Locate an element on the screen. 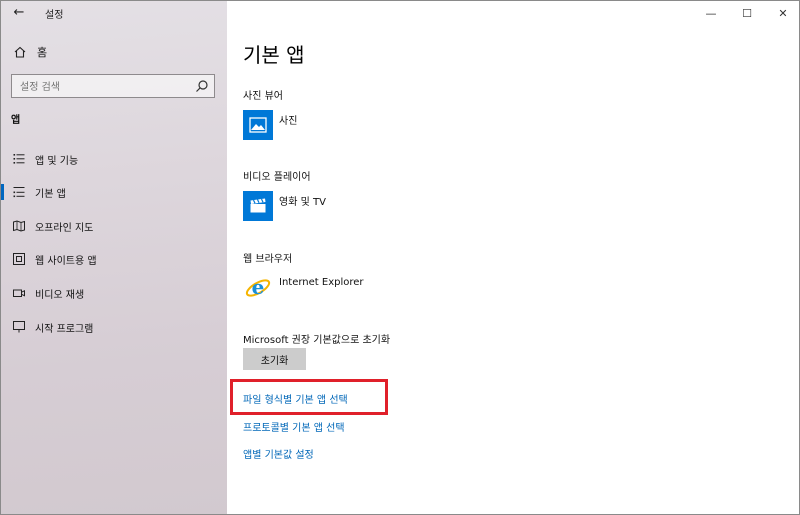  sidebar-item-offline-maps: 오프라인 지도 is located at coordinates (114, 226).